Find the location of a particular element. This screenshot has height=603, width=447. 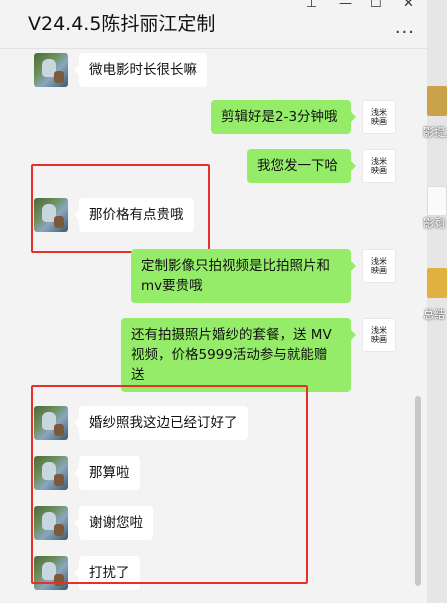

message-text: 剪辑好是2-3分钟哦 is located at coordinates (279, 117).